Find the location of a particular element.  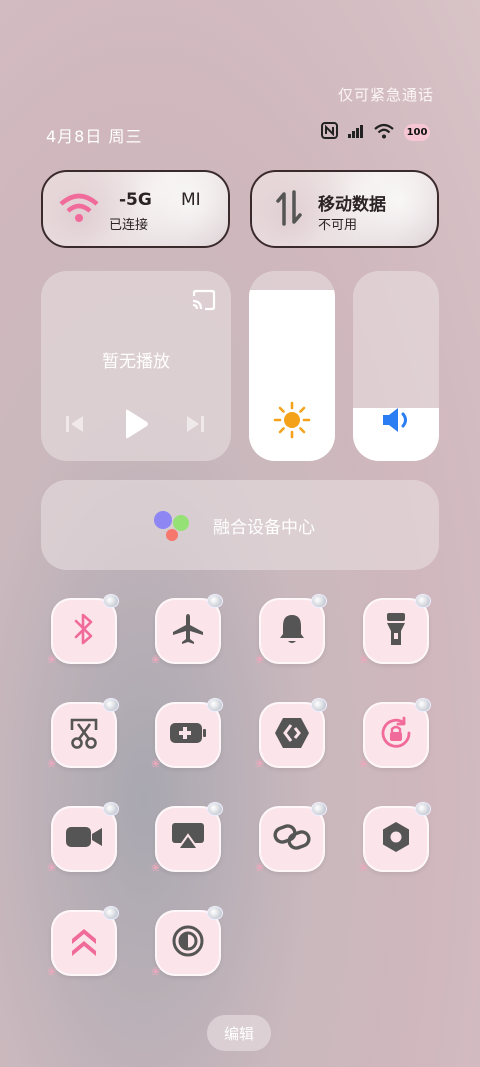

settings-toggle: ❀ is located at coordinates (395, 838).